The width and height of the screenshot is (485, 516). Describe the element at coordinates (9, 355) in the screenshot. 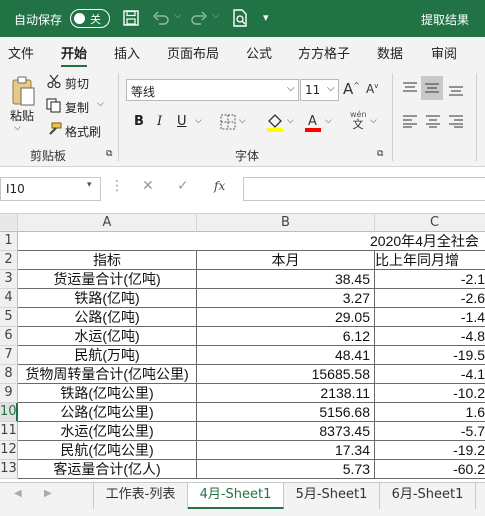

I see `row-header: 7` at that location.